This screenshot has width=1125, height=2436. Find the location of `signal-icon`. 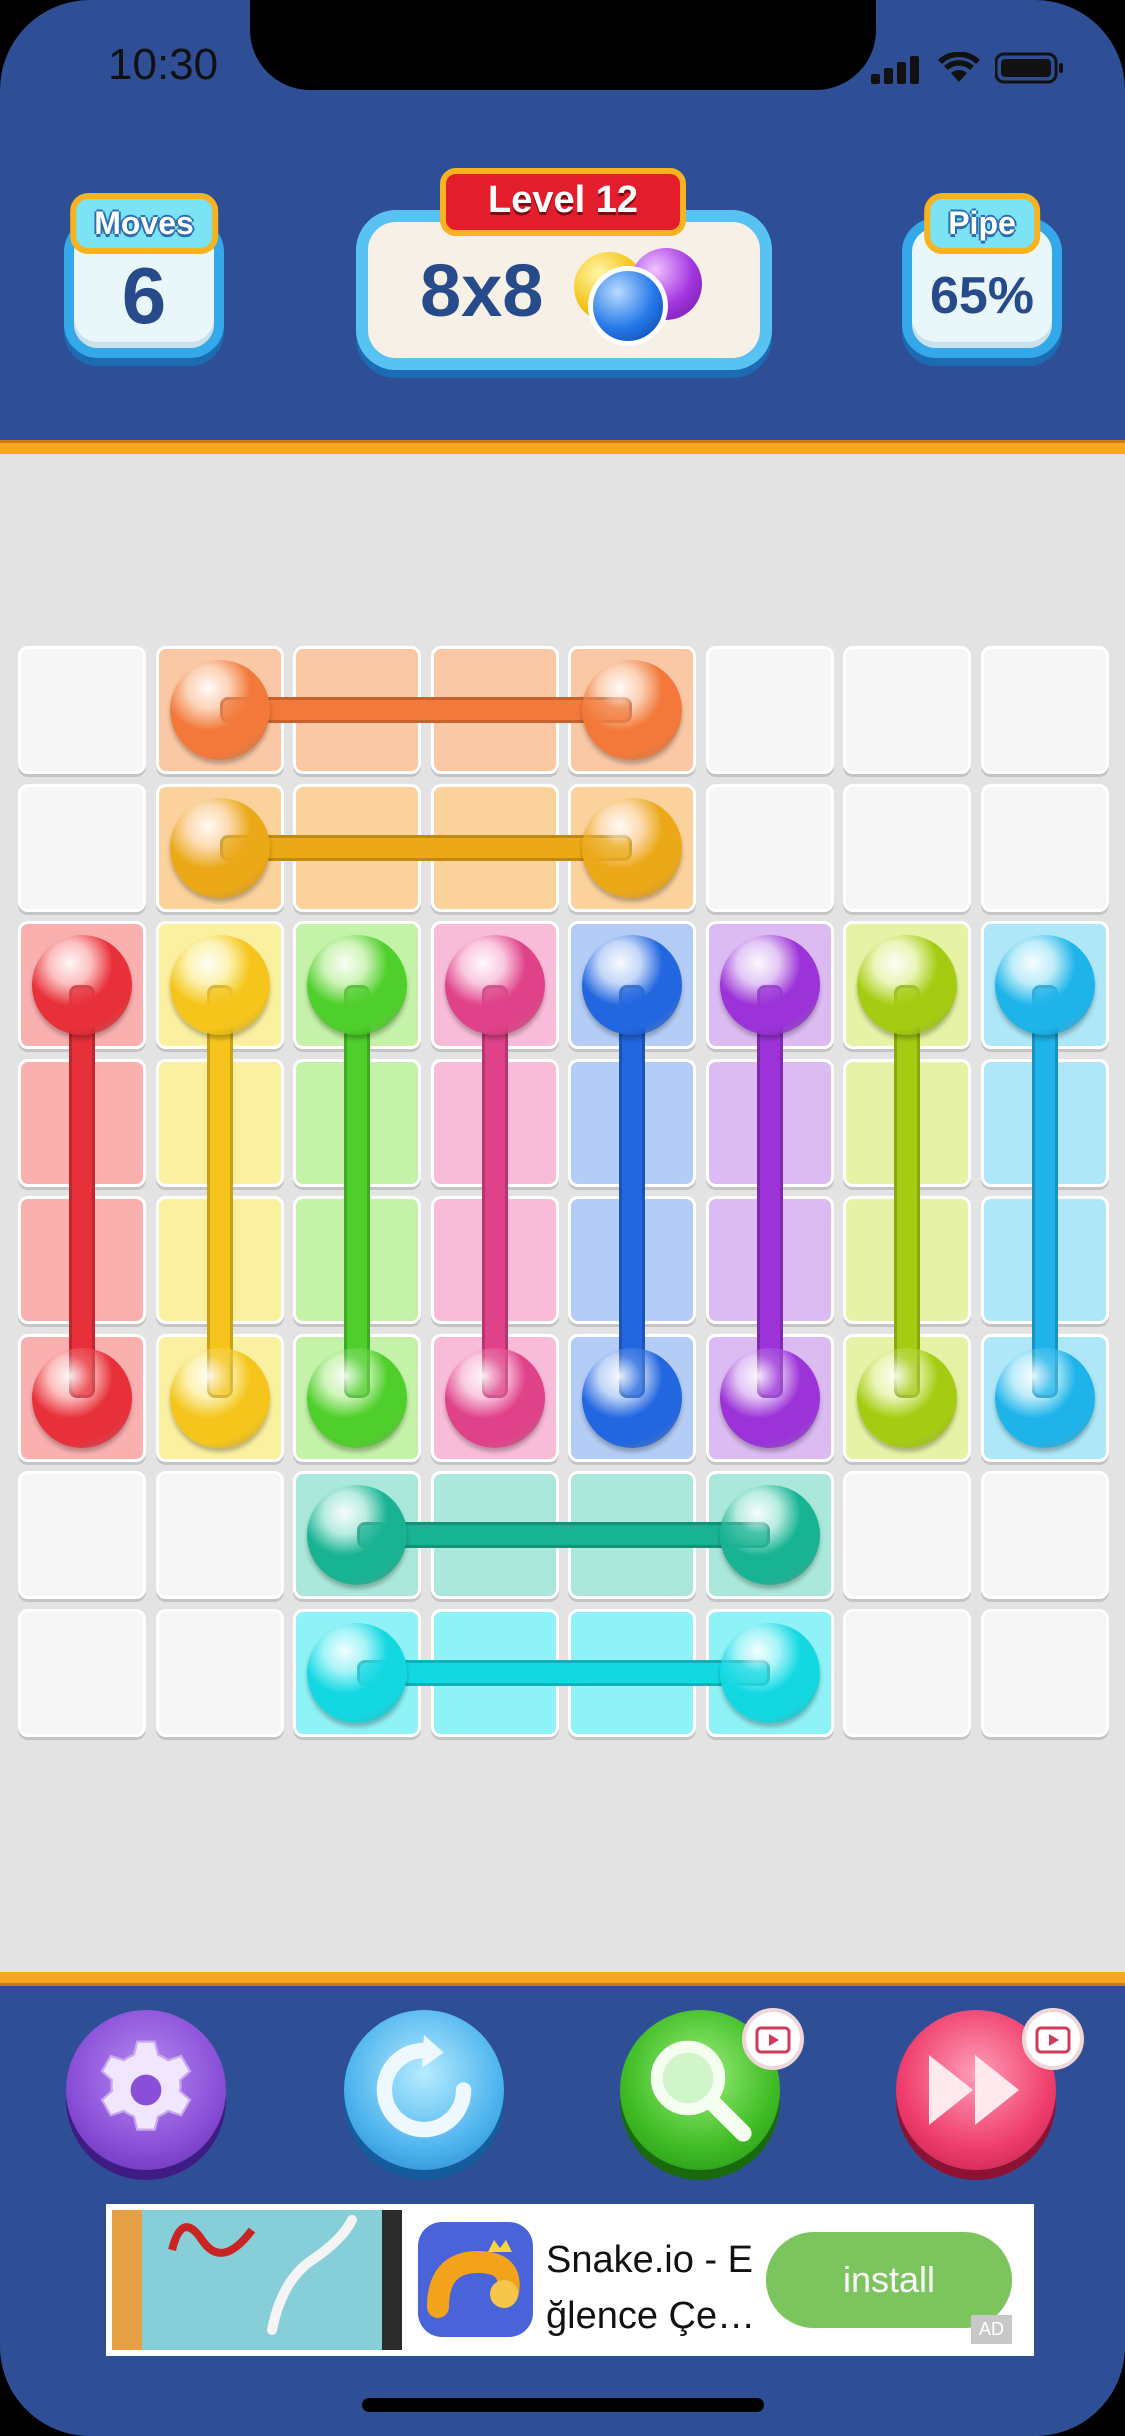

signal-icon is located at coordinates (897, 69).